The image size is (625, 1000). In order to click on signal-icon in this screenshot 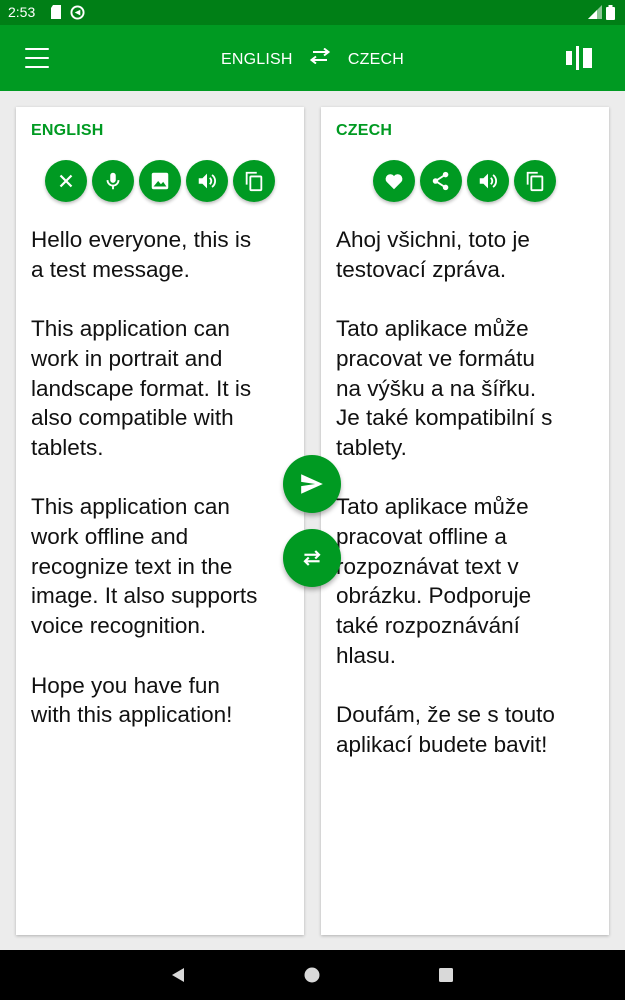, I will do `click(595, 12)`.